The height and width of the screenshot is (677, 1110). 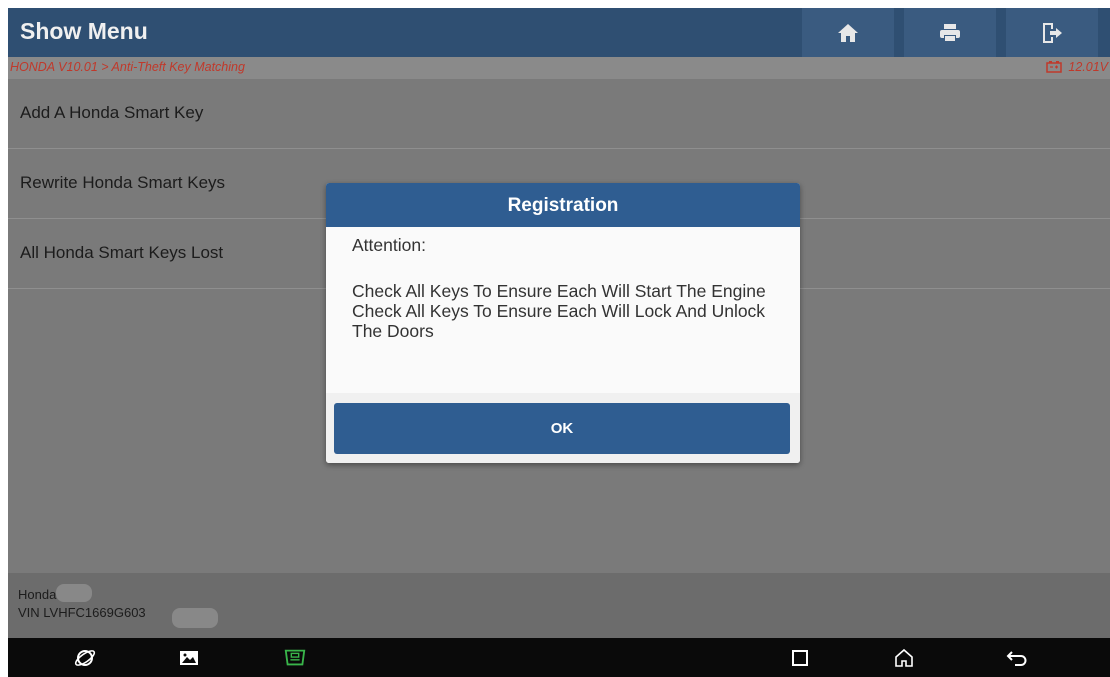 What do you see at coordinates (84, 31) in the screenshot?
I see `page-title: Show Menu` at bounding box center [84, 31].